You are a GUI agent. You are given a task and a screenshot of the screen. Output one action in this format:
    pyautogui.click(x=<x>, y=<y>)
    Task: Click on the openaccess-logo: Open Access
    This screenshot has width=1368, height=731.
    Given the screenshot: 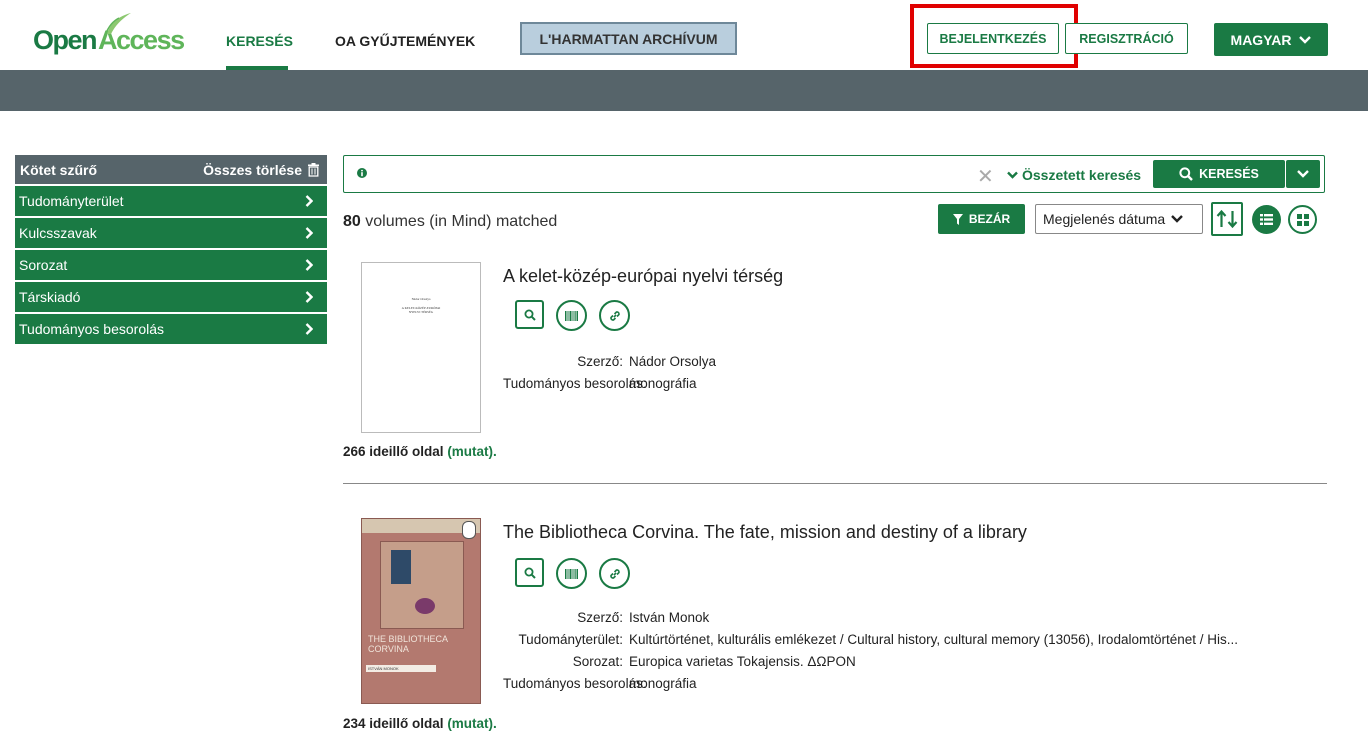 What is the action you would take?
    pyautogui.click(x=109, y=34)
    